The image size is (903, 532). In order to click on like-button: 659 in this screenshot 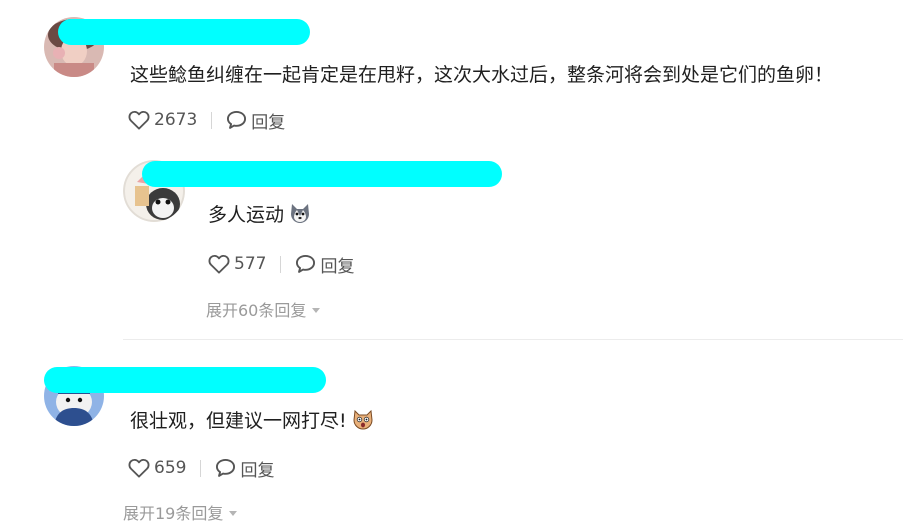, I will do `click(157, 468)`.